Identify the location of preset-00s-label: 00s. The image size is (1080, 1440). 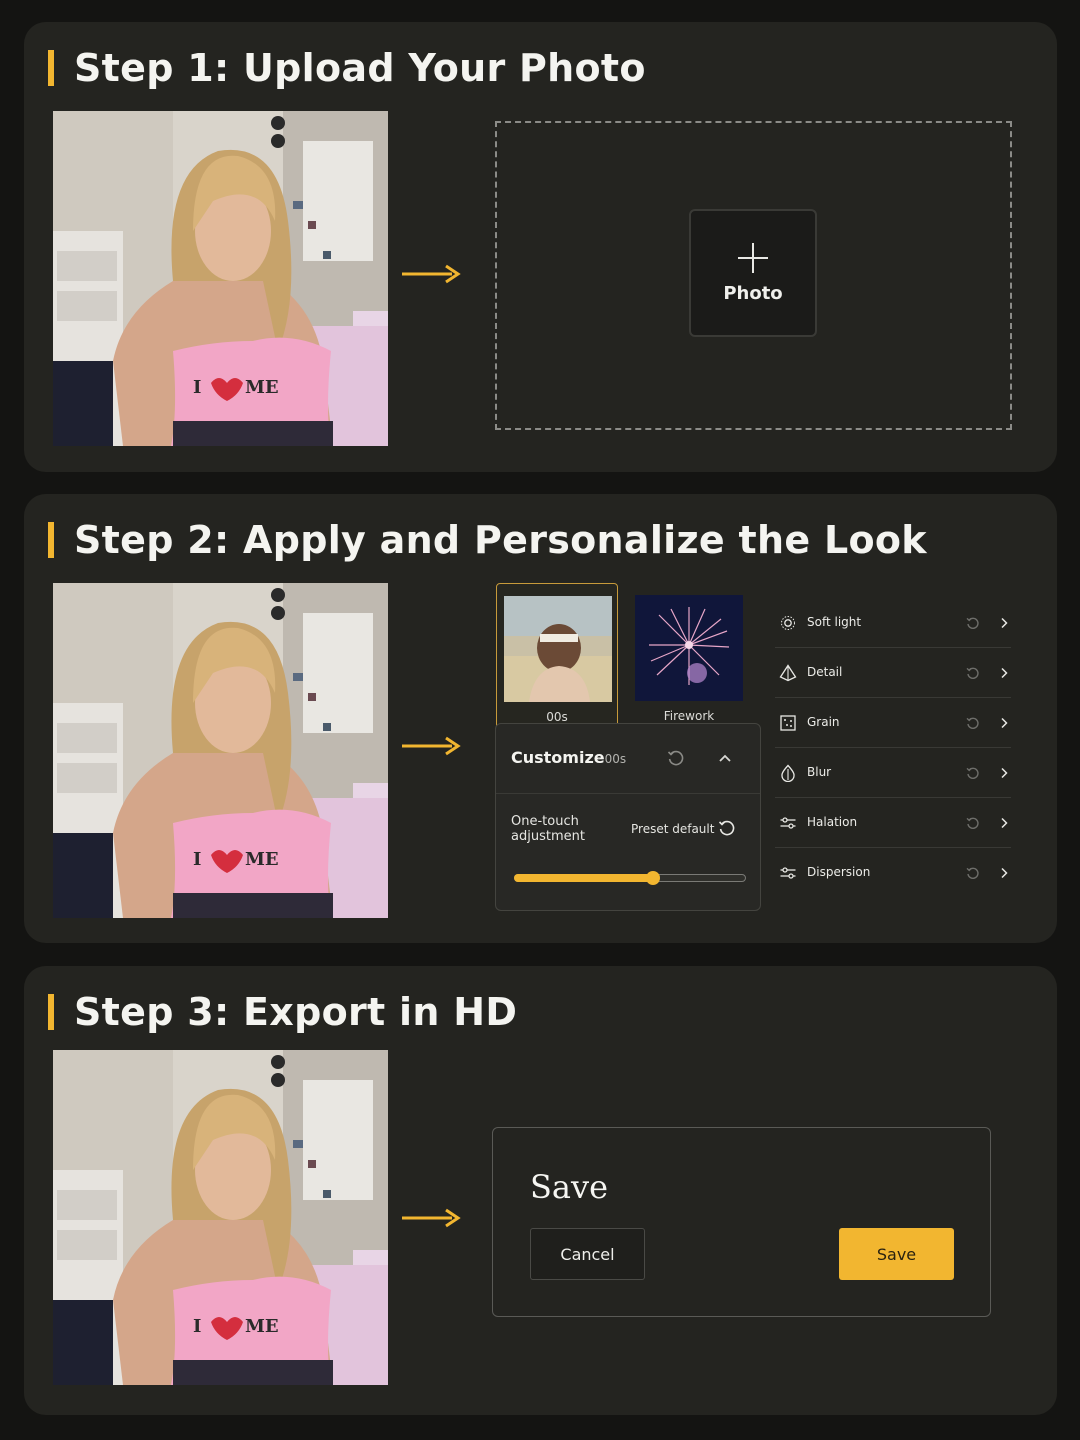
(557, 717).